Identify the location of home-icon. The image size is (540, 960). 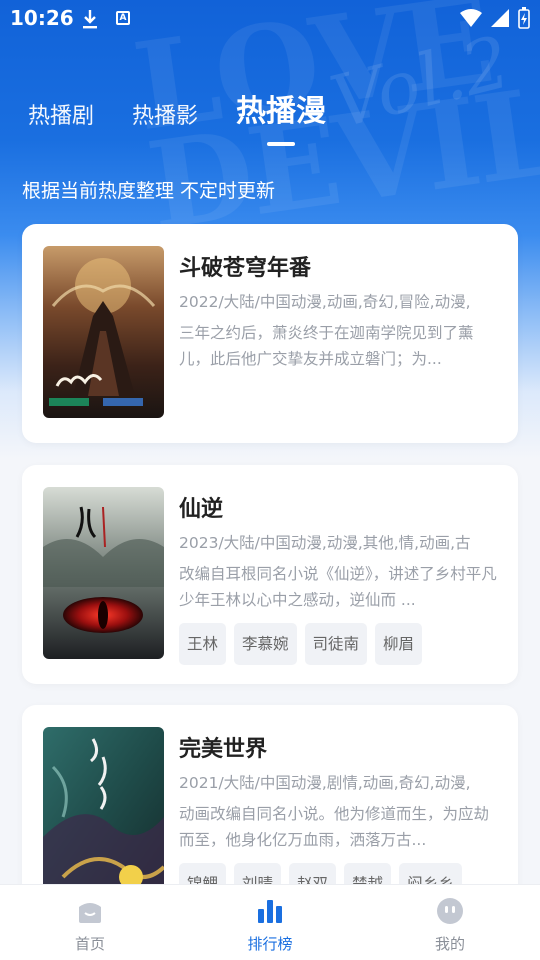
(90, 913).